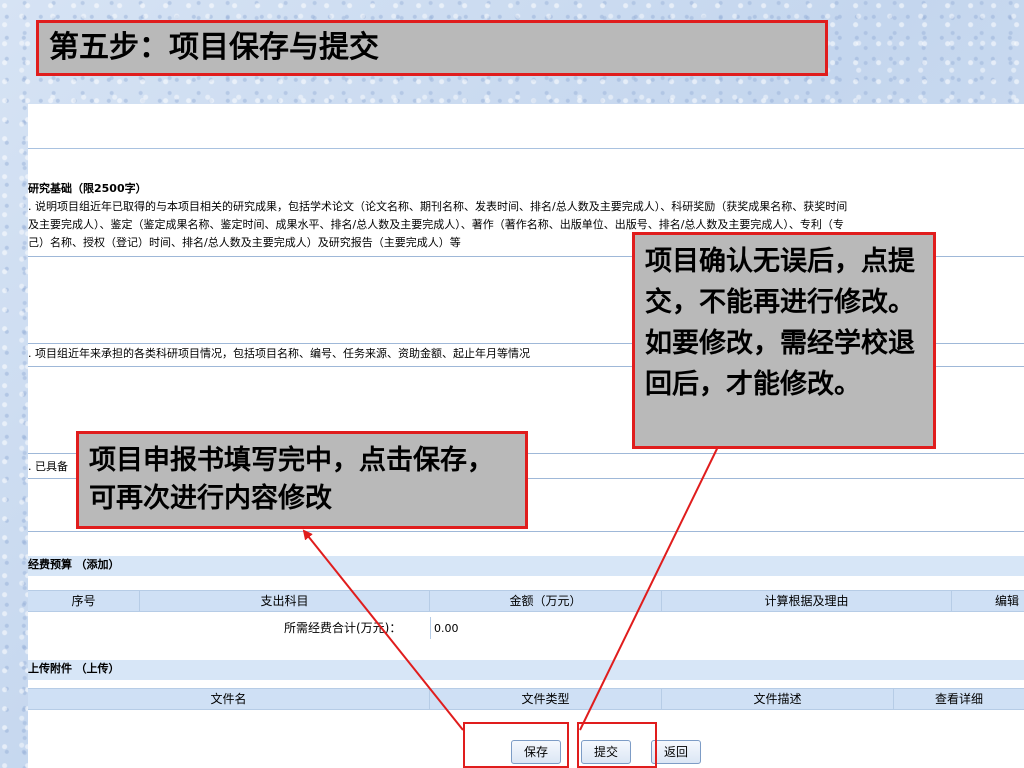 The height and width of the screenshot is (768, 1024). What do you see at coordinates (784, 340) in the screenshot?
I see `submit-callout: 项目确认无误后，点提交，不能再进行修改。如要修改，需经学校退回后，才能修改。` at bounding box center [784, 340].